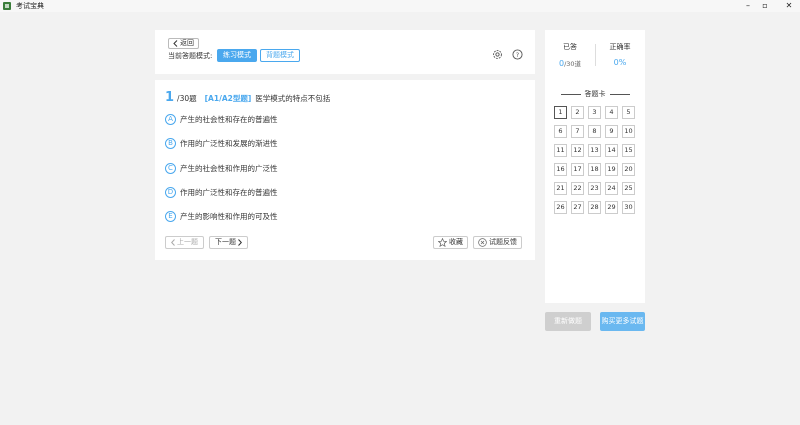 The image size is (800, 425). What do you see at coordinates (789, 6) in the screenshot?
I see `close-icon: ✕` at bounding box center [789, 6].